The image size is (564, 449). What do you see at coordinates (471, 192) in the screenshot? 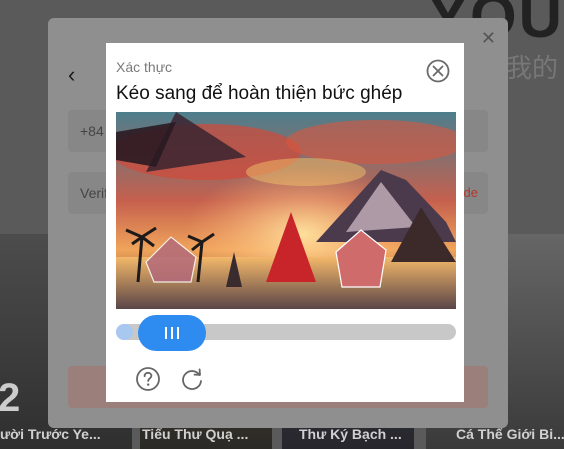
I see `send-code-link: de` at bounding box center [471, 192].